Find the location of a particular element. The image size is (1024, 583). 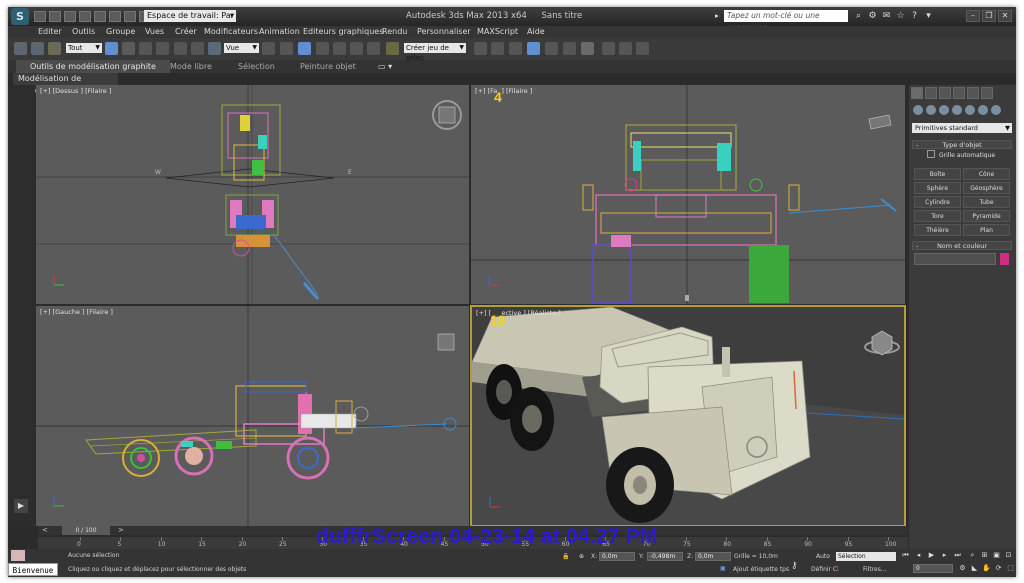

spinner-snap-icon is located at coordinates (373, 48).